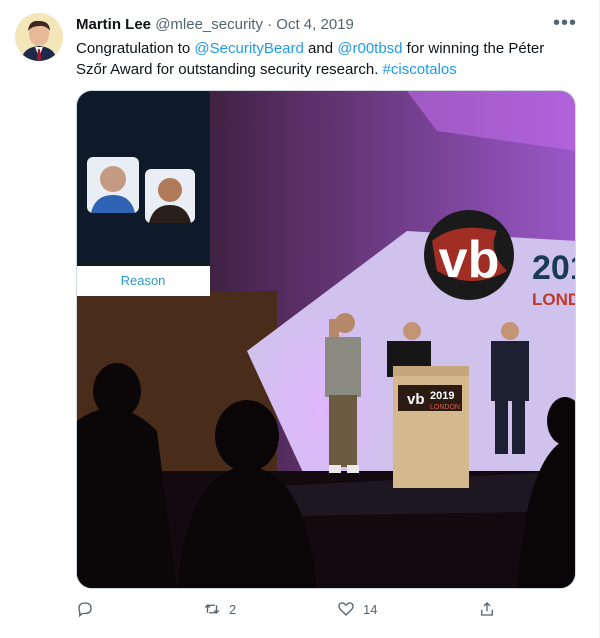 Image resolution: width=600 pixels, height=638 pixels. Describe the element at coordinates (135, 48) in the screenshot. I see `tweet-text-part: Congratulation to` at that location.